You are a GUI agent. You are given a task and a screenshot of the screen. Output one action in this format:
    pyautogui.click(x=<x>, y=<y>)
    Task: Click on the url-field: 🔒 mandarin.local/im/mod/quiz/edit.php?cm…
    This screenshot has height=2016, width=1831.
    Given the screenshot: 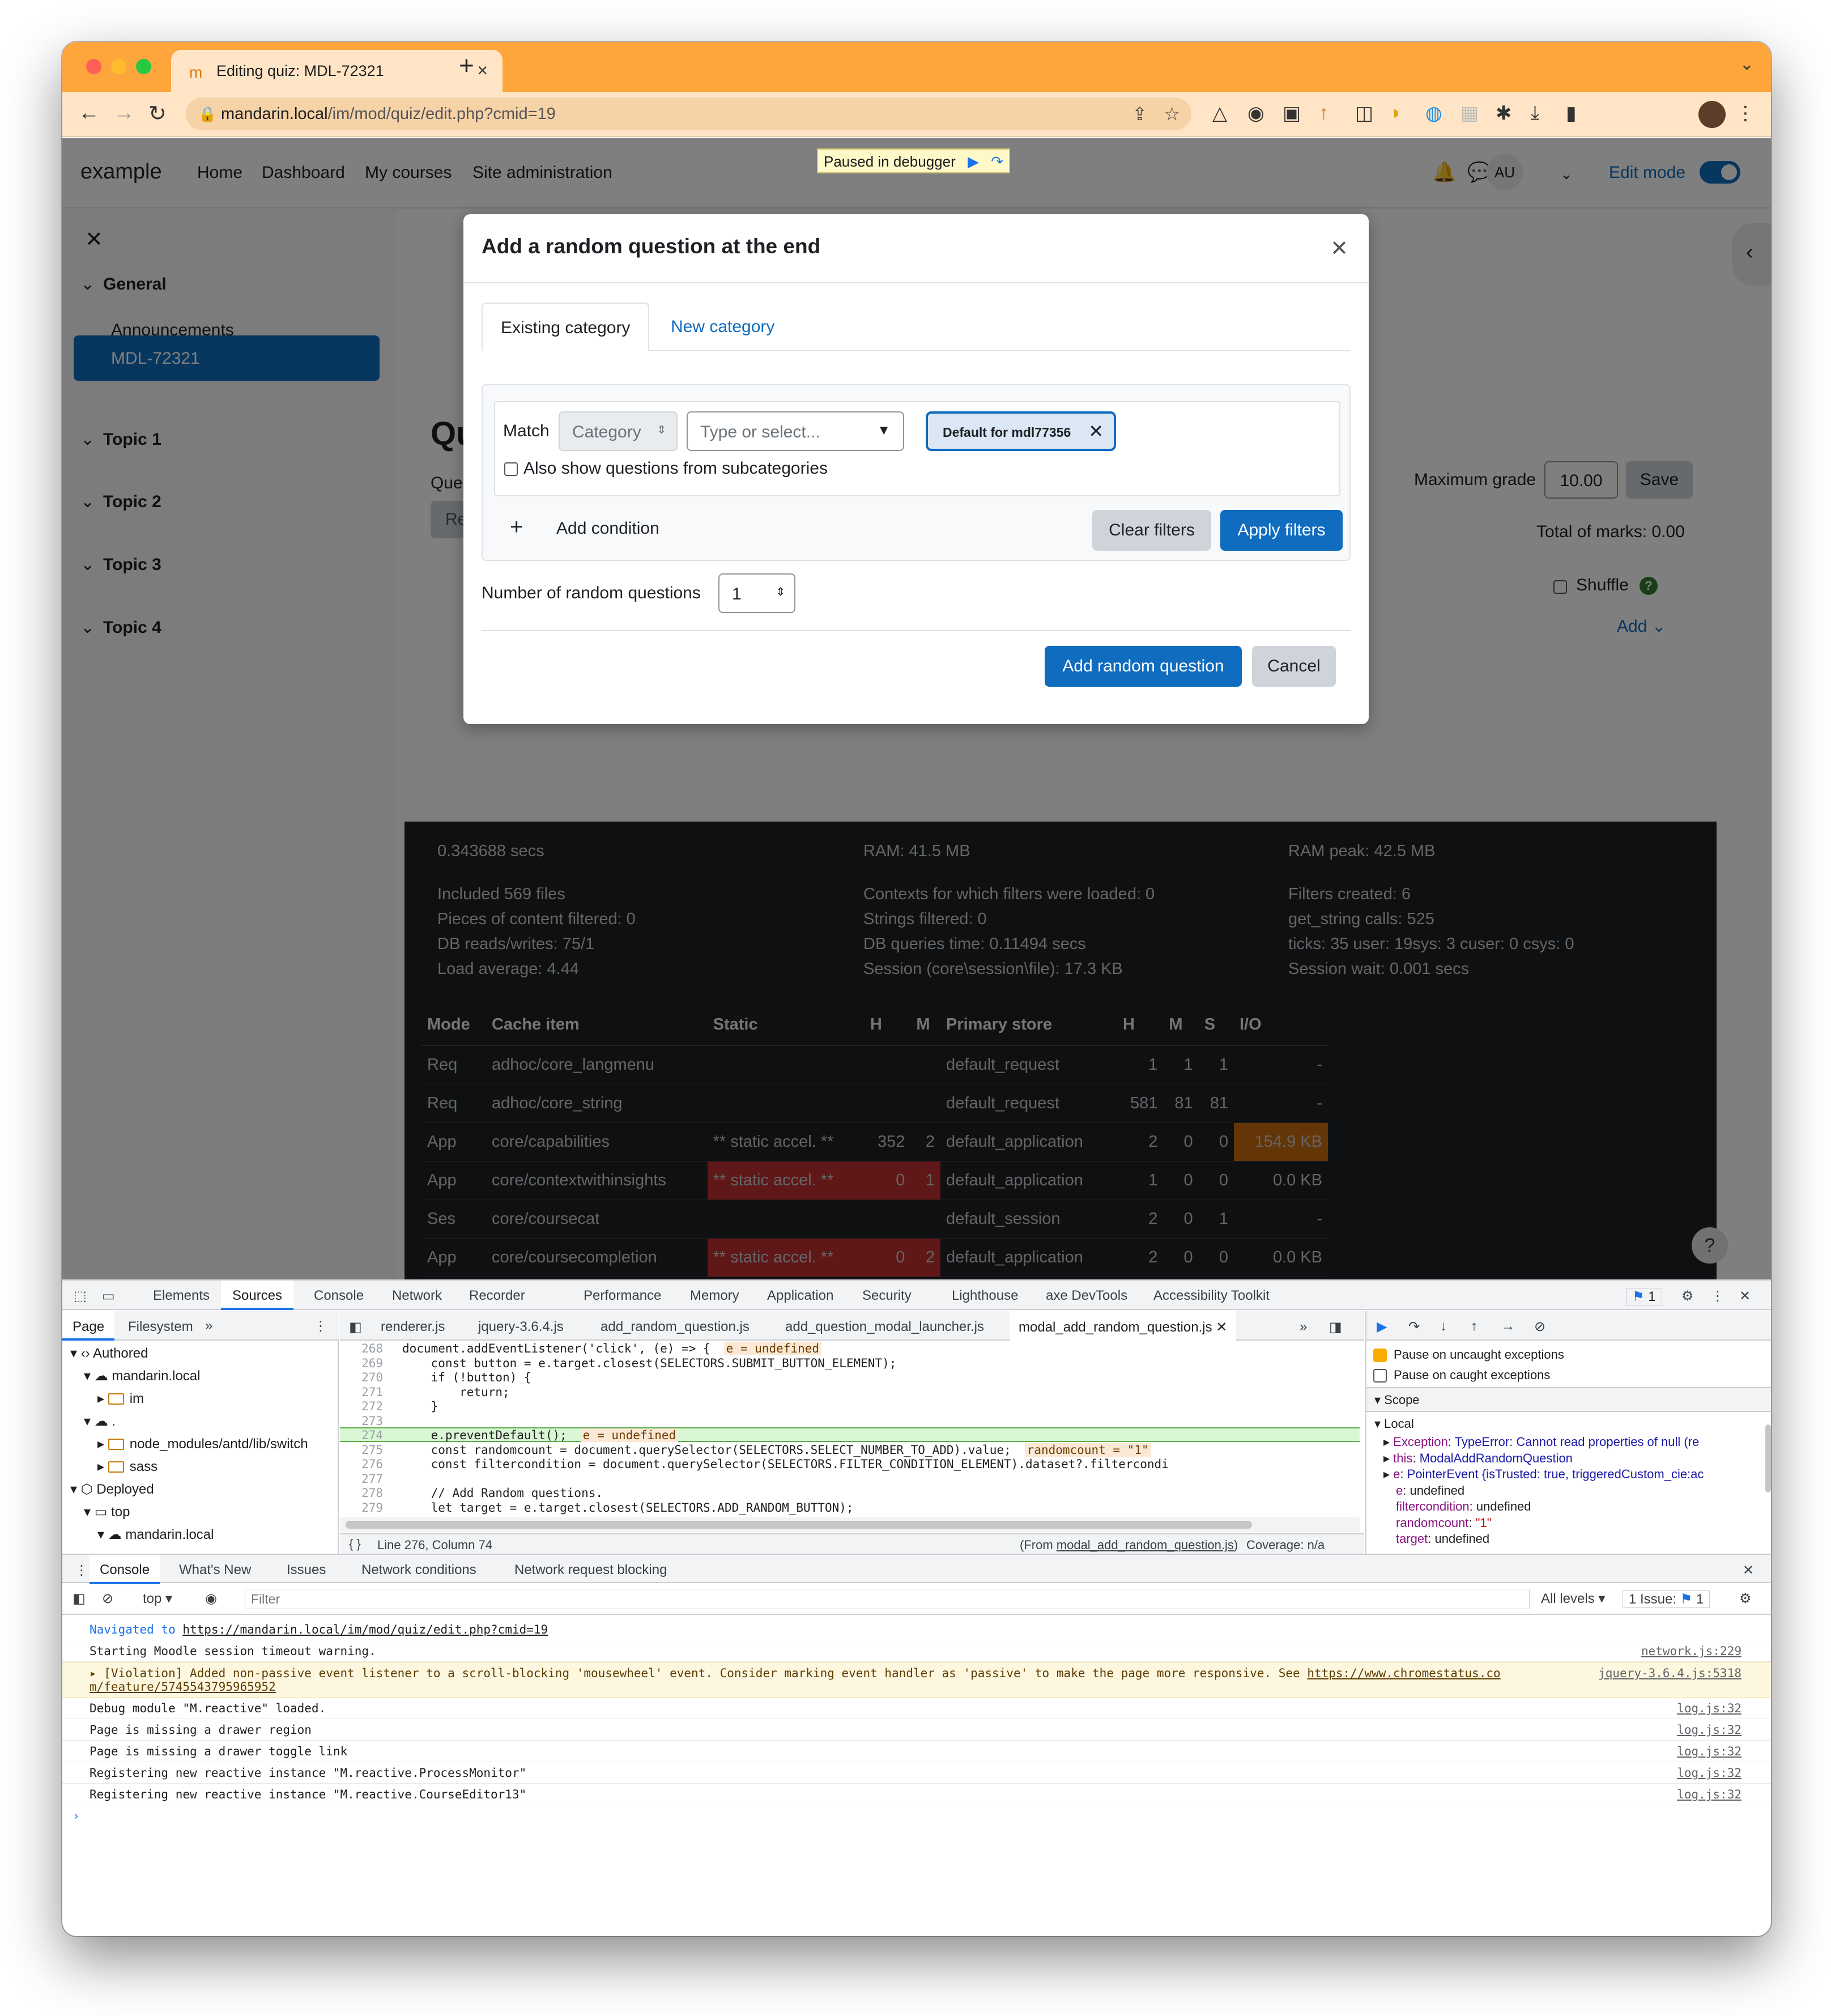 What is the action you would take?
    pyautogui.click(x=688, y=114)
    